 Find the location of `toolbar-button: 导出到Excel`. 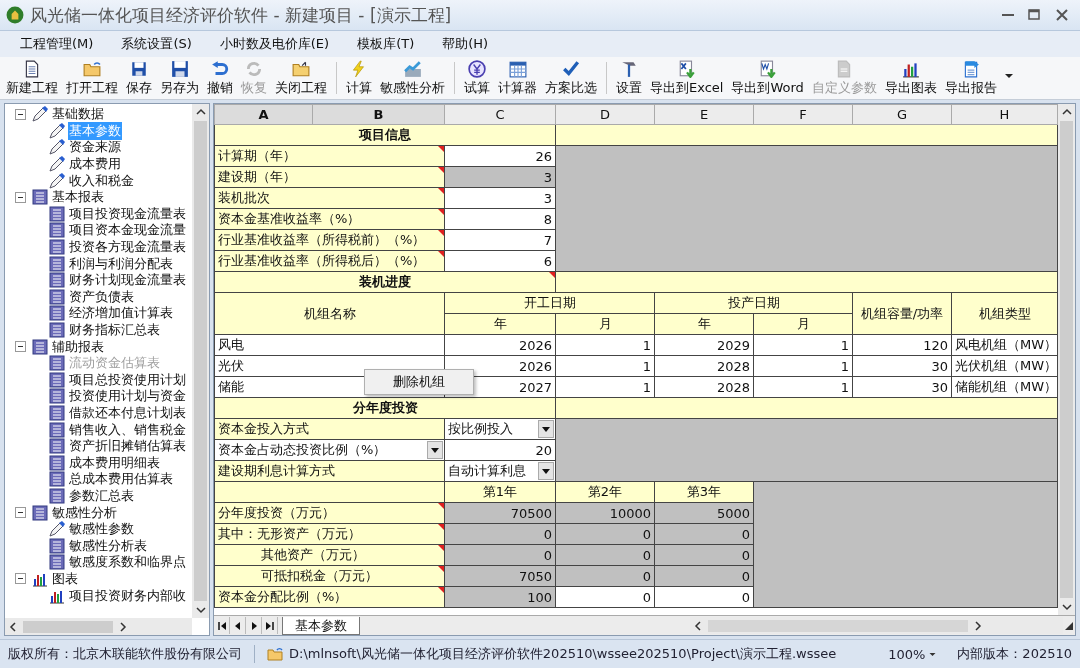

toolbar-button: 导出到Excel is located at coordinates (687, 78).